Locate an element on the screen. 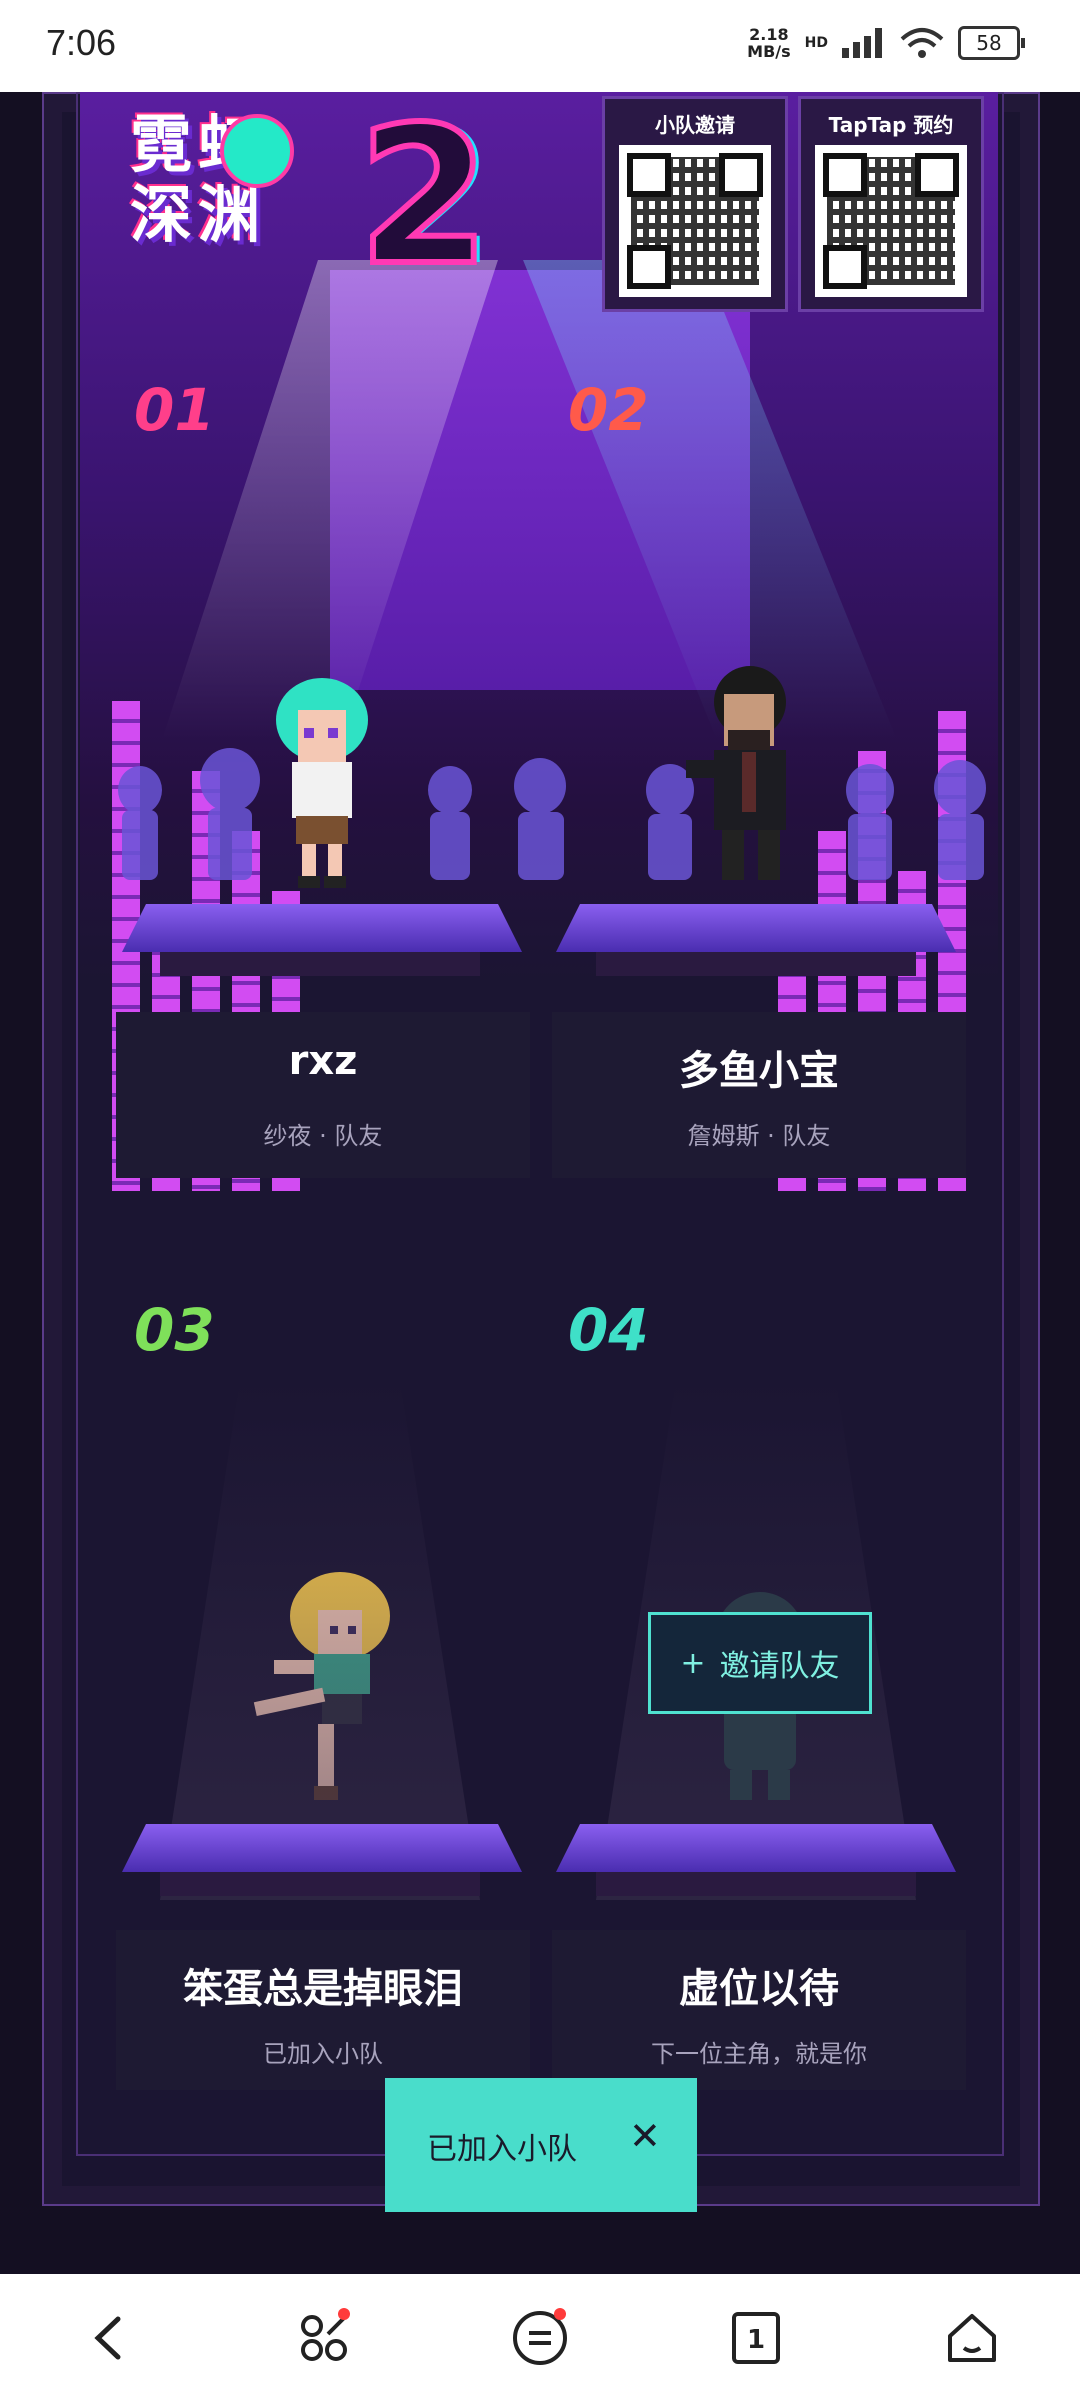  slot-number-3: 03 is located at coordinates (174, 1330).